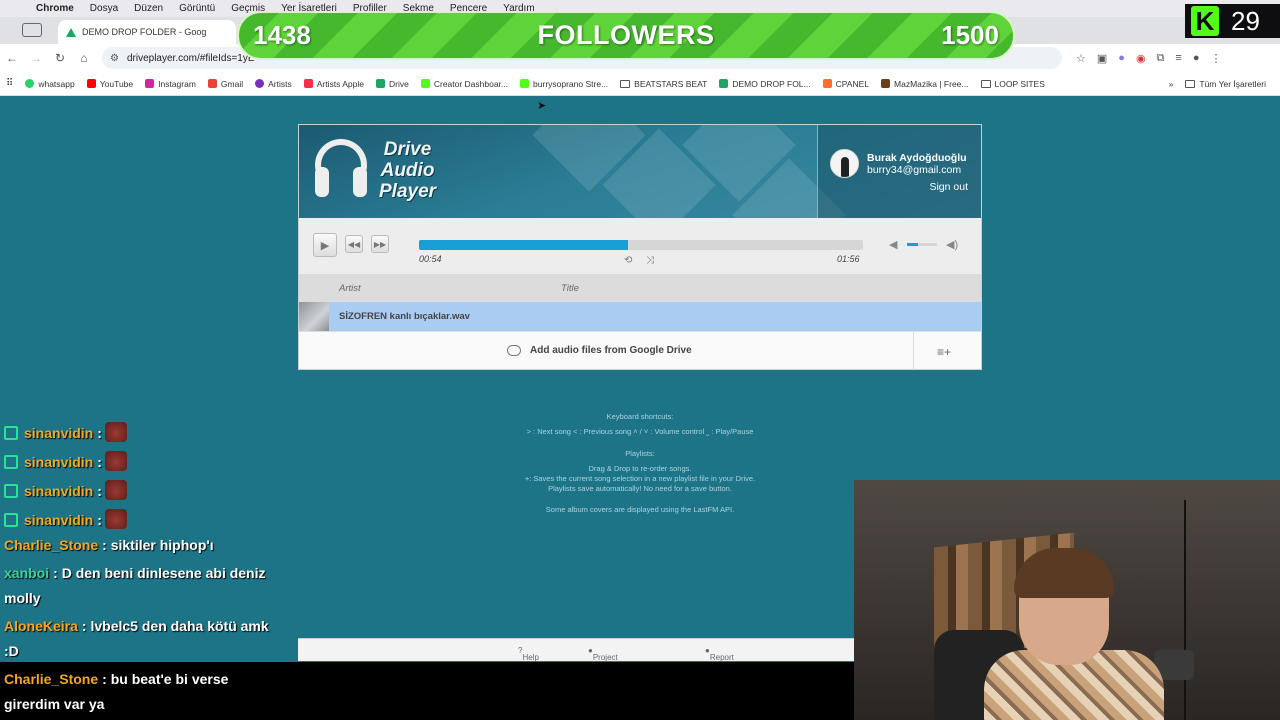 Image resolution: width=1280 pixels, height=720 pixels. I want to click on bookmark-label: LOOP SITES, so click(1019, 83).